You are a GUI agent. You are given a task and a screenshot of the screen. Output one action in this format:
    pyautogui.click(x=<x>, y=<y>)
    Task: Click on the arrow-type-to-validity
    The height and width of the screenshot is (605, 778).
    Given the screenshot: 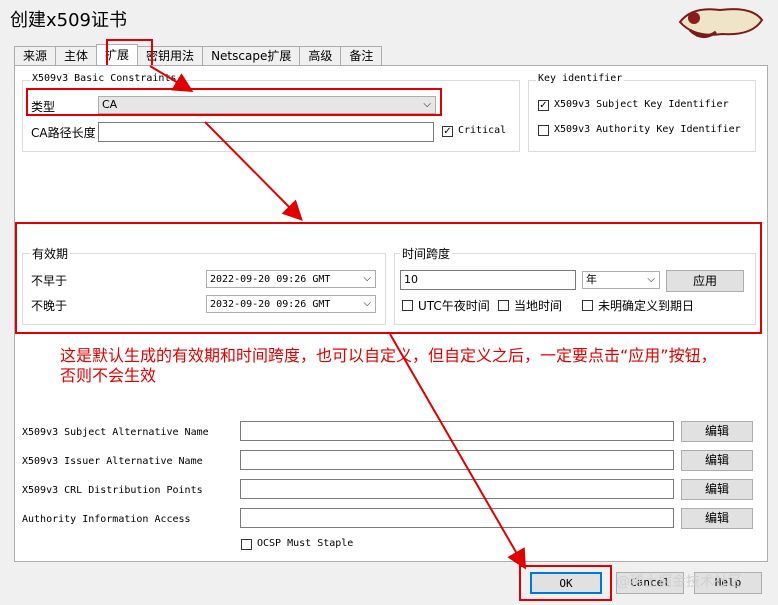 What is the action you would take?
    pyautogui.click(x=253, y=171)
    